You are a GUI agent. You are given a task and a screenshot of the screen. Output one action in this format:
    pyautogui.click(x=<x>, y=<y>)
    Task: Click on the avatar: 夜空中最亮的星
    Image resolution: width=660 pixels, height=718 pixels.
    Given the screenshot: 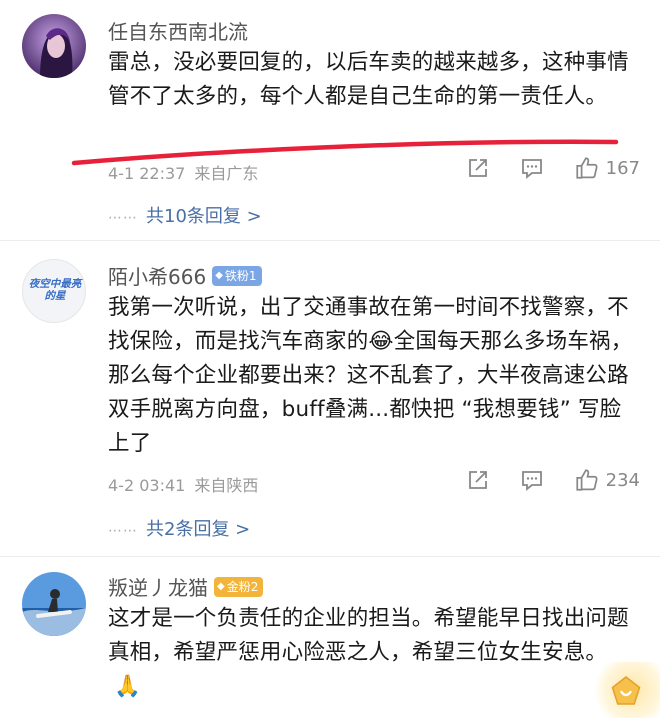 What is the action you would take?
    pyautogui.click(x=54, y=291)
    